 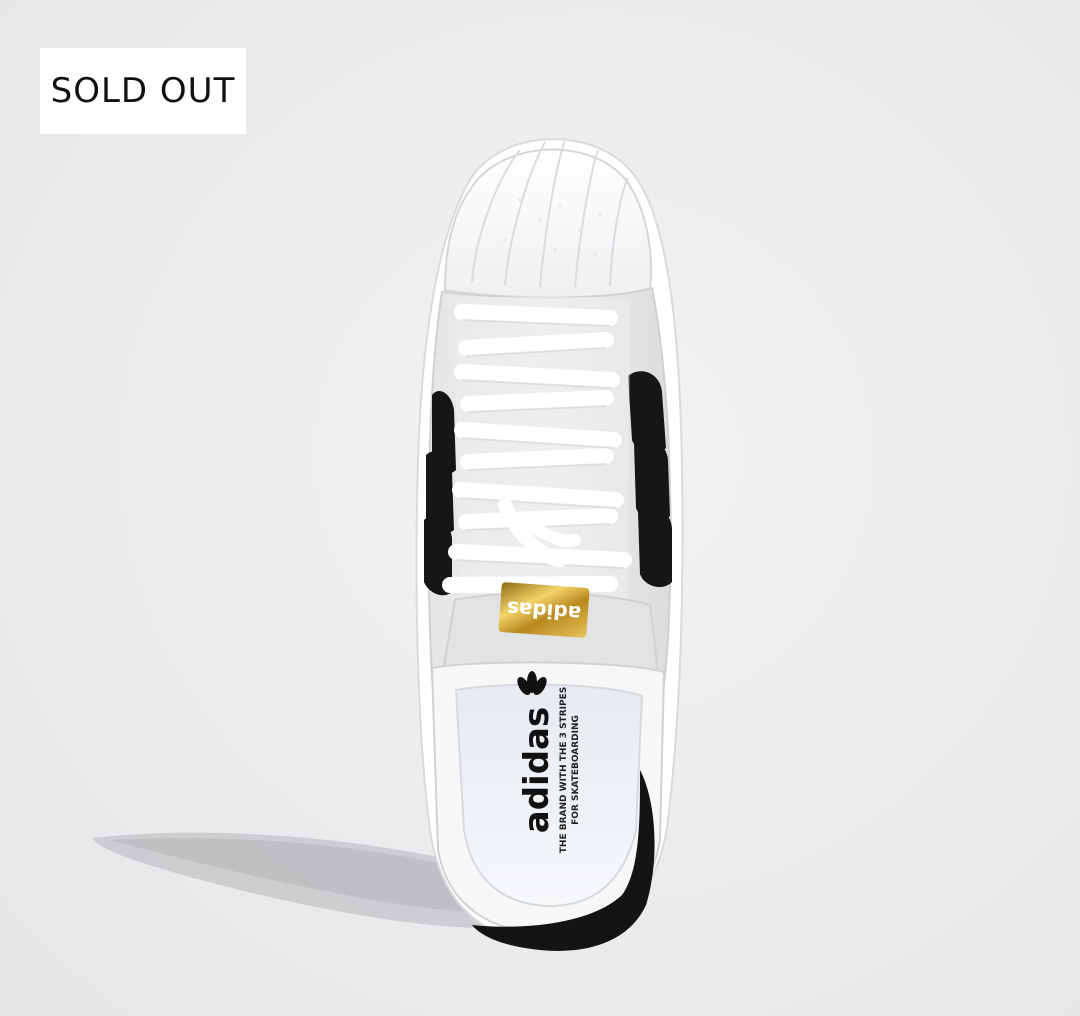 What do you see at coordinates (564, 770) in the screenshot?
I see `insole-tagline-line1: THE BRAND WITH THE 3 STRIPES` at bounding box center [564, 770].